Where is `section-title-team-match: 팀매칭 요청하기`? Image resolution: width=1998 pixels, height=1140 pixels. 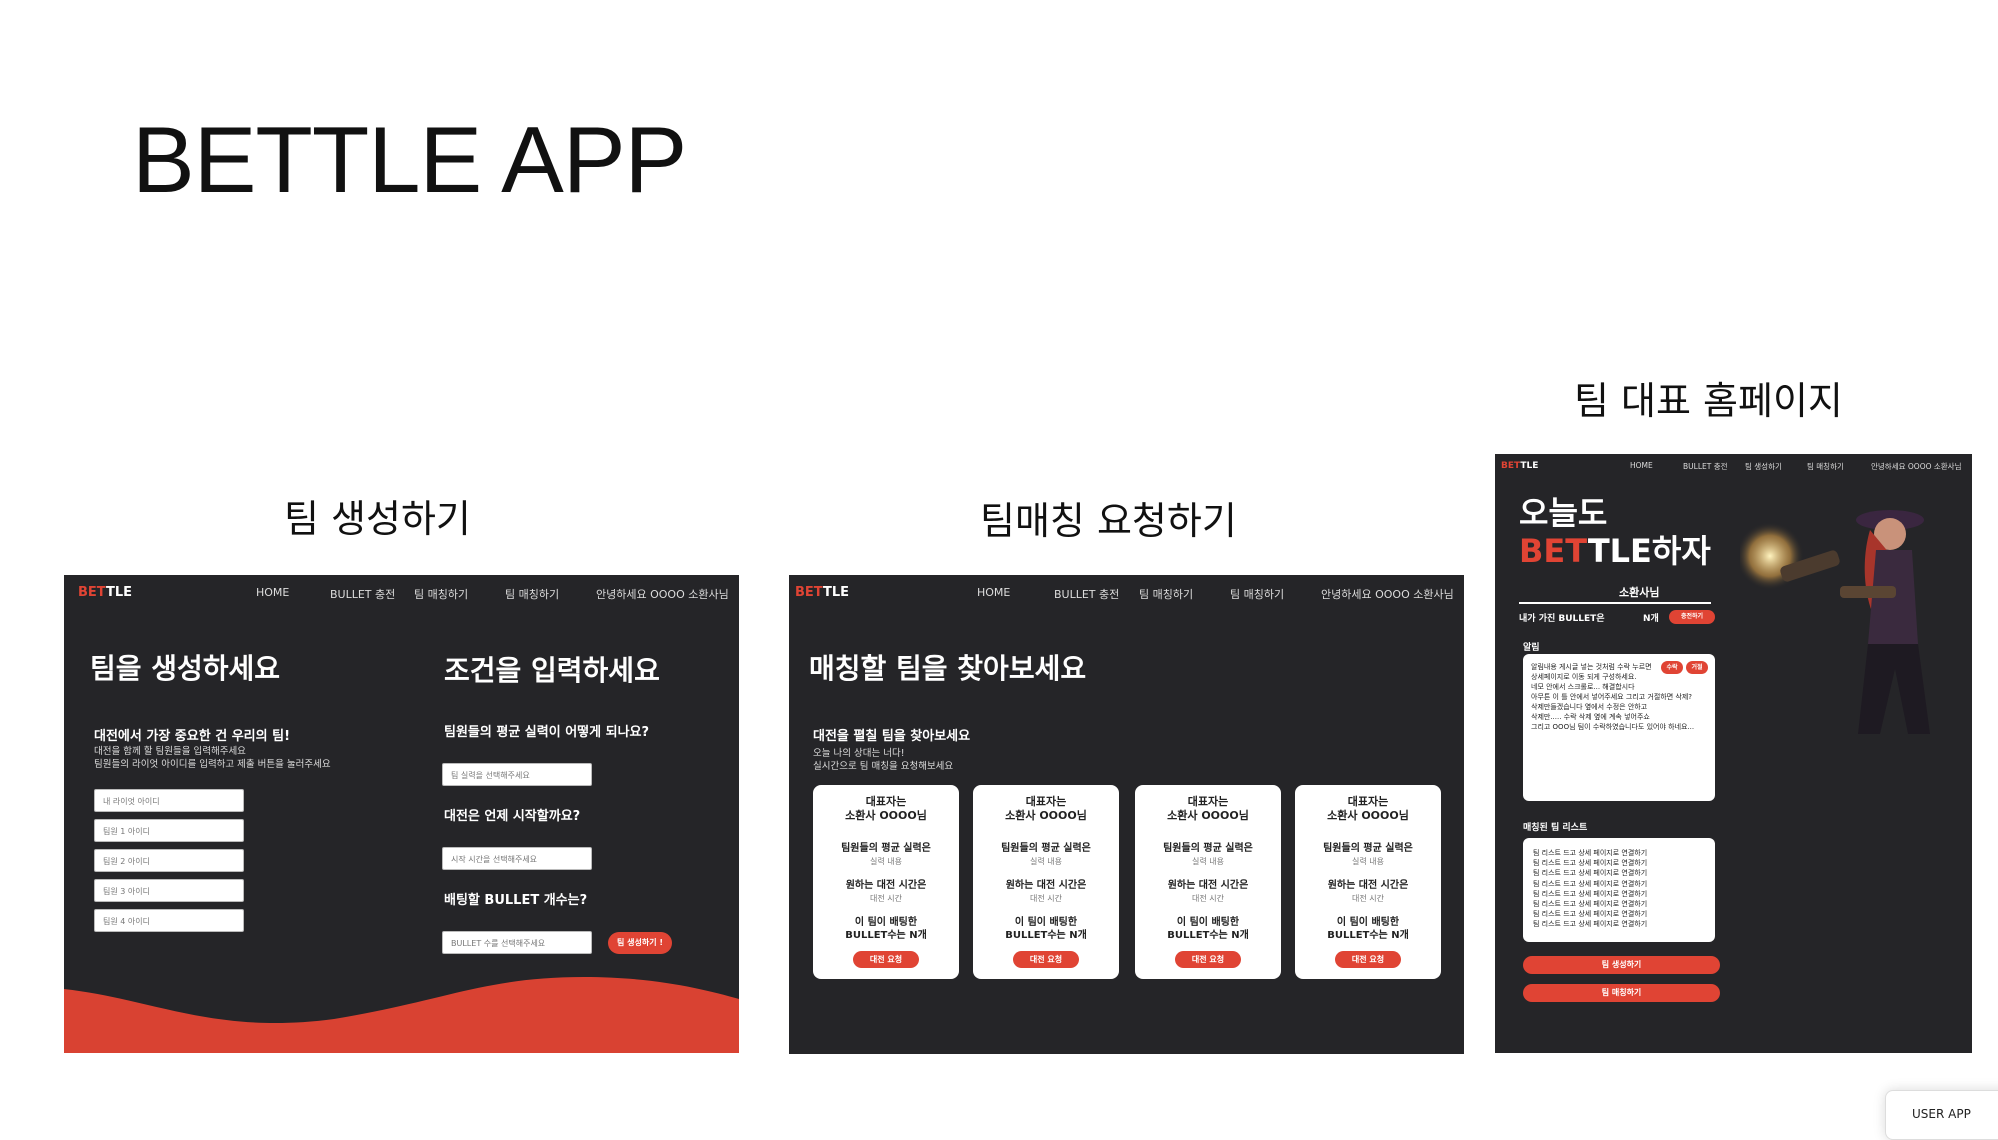
section-title-team-match: 팀매칭 요청하기 is located at coordinates (1108, 521).